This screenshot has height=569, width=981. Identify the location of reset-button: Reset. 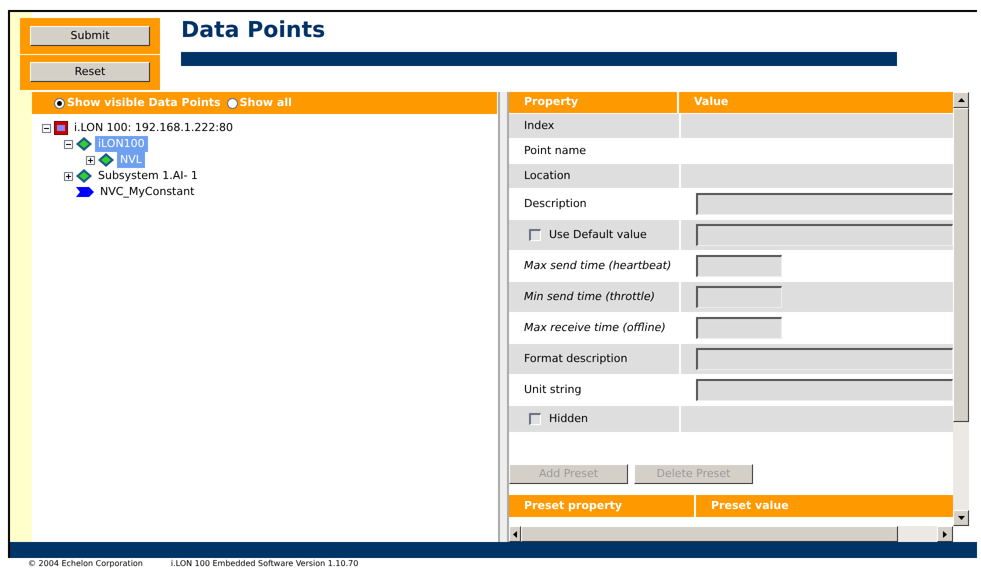
(90, 72).